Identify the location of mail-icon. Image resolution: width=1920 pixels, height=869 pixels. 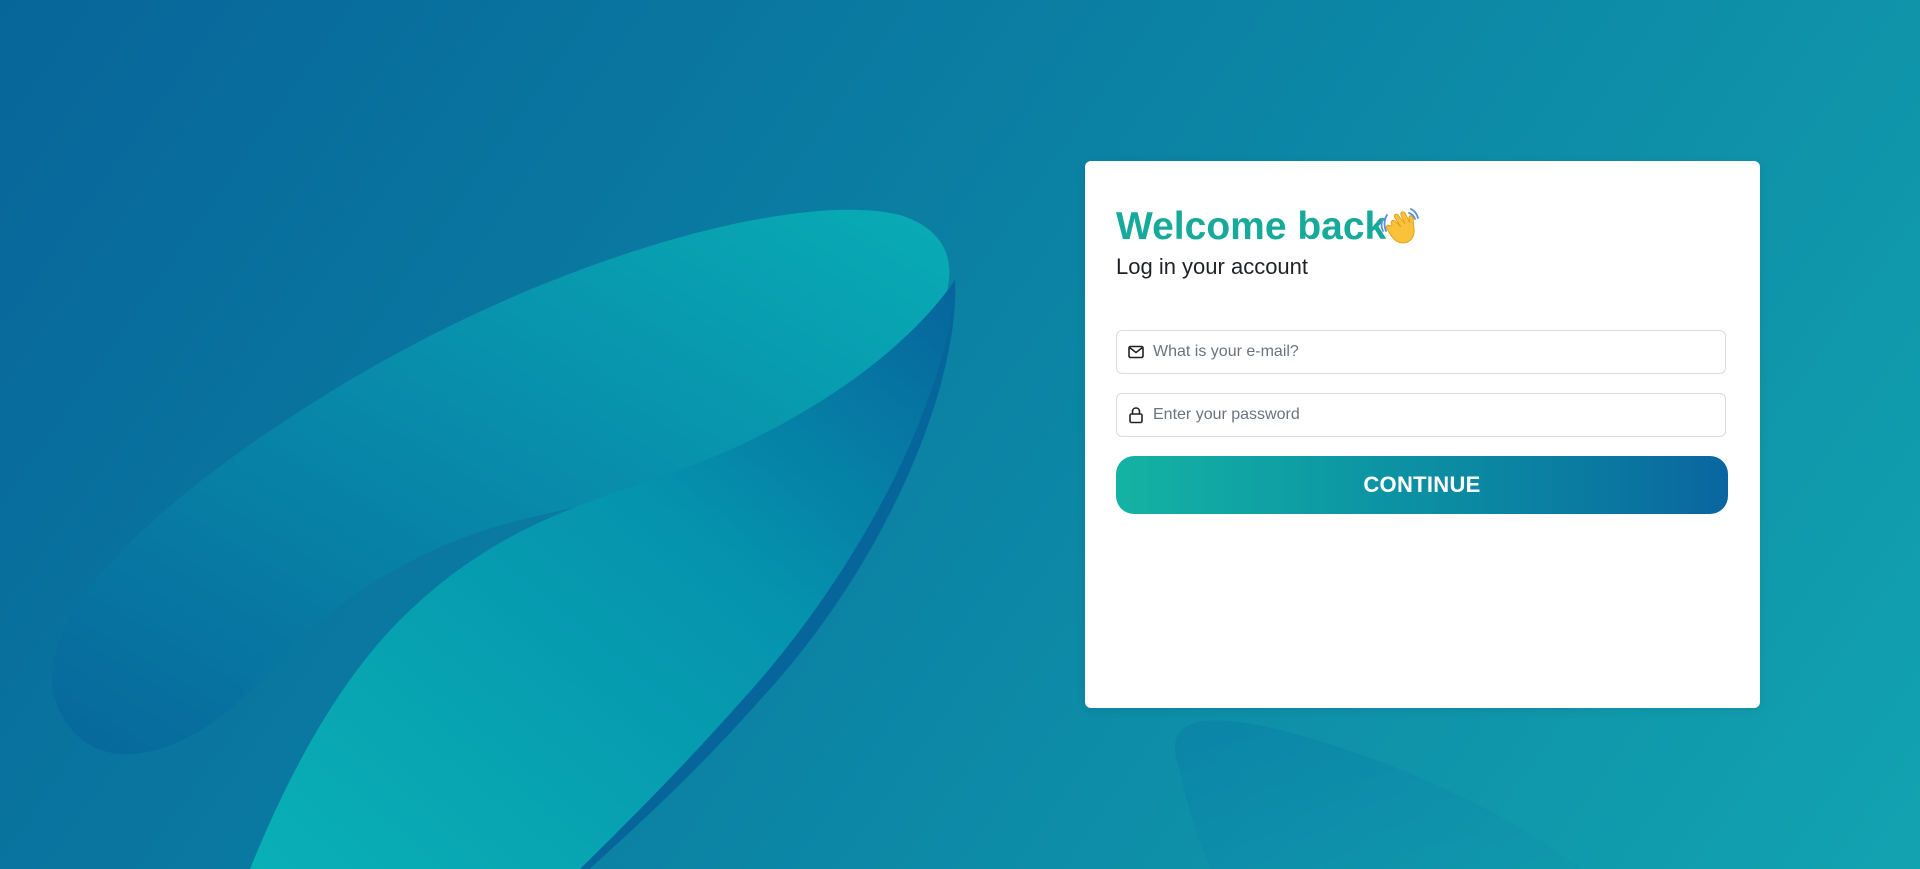
(1136, 352).